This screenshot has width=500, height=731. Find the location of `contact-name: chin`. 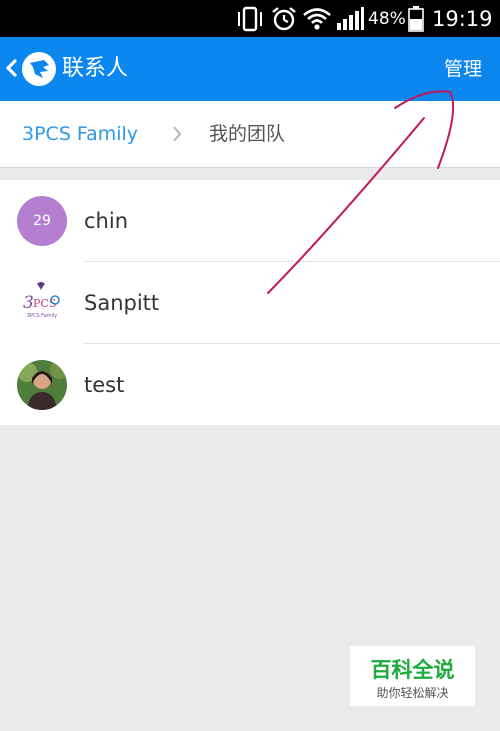

contact-name: chin is located at coordinates (106, 221).